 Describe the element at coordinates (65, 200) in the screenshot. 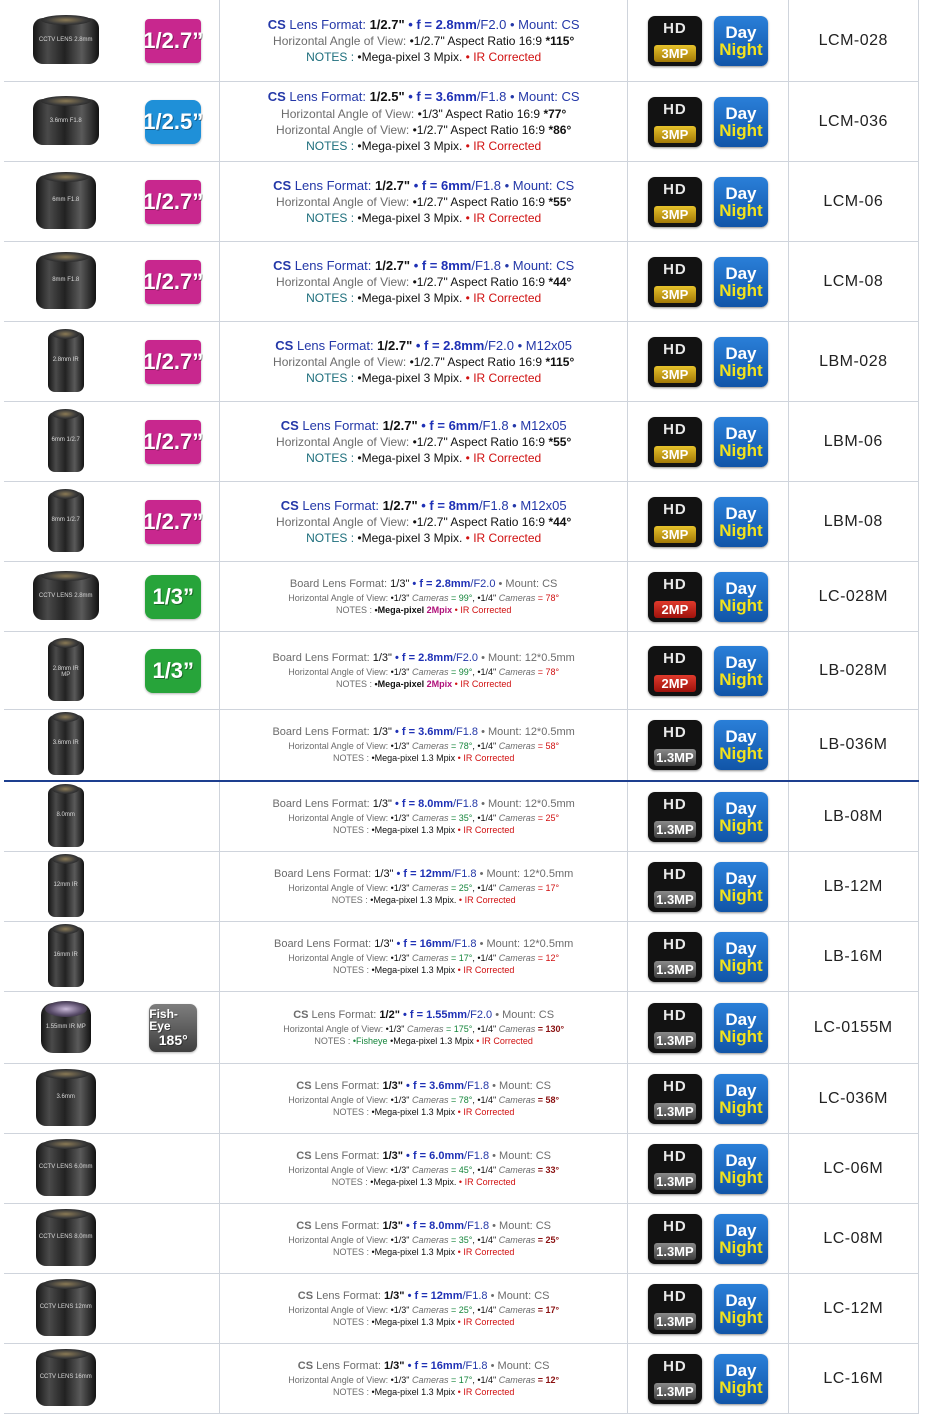

I see `cs-lens-icon: 6mm F1.8` at that location.